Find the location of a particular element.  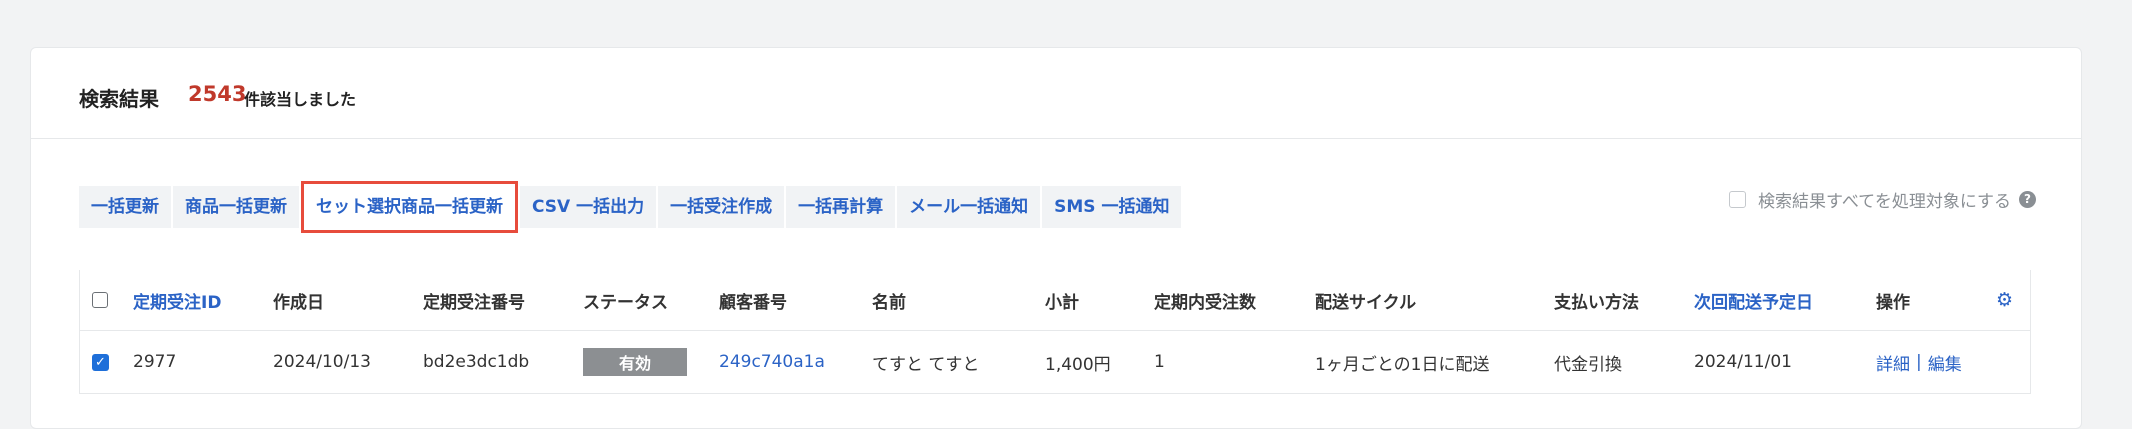

col-subscription-id: 定期受注ID is located at coordinates (177, 300).